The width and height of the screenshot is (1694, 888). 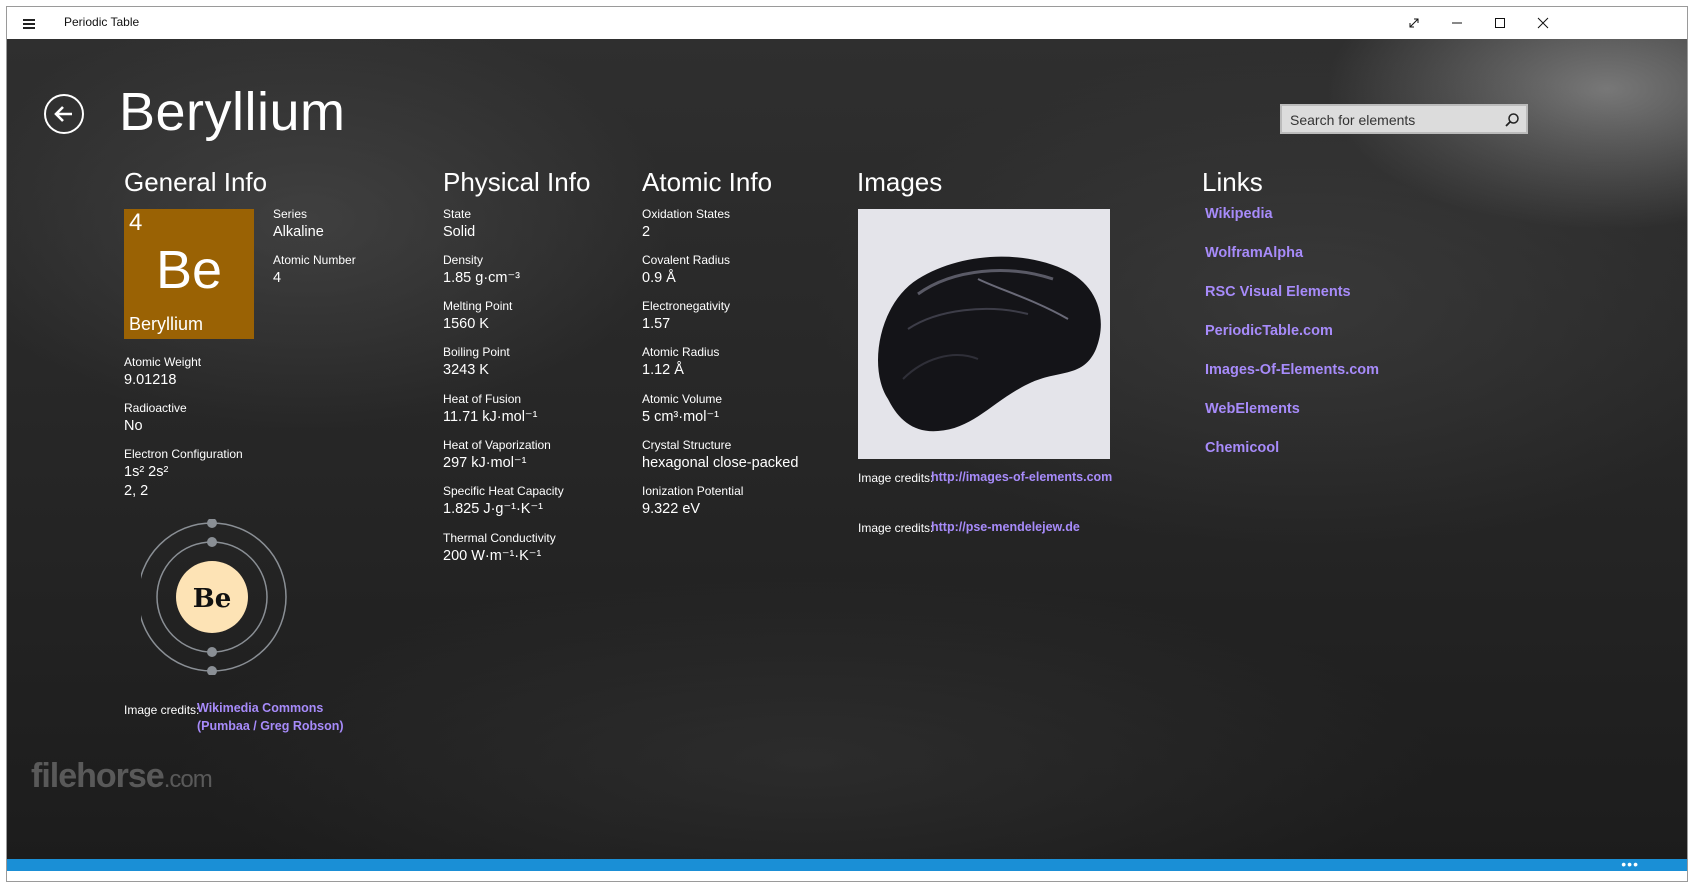 I want to click on atomic-value: 1.57, so click(x=656, y=324).